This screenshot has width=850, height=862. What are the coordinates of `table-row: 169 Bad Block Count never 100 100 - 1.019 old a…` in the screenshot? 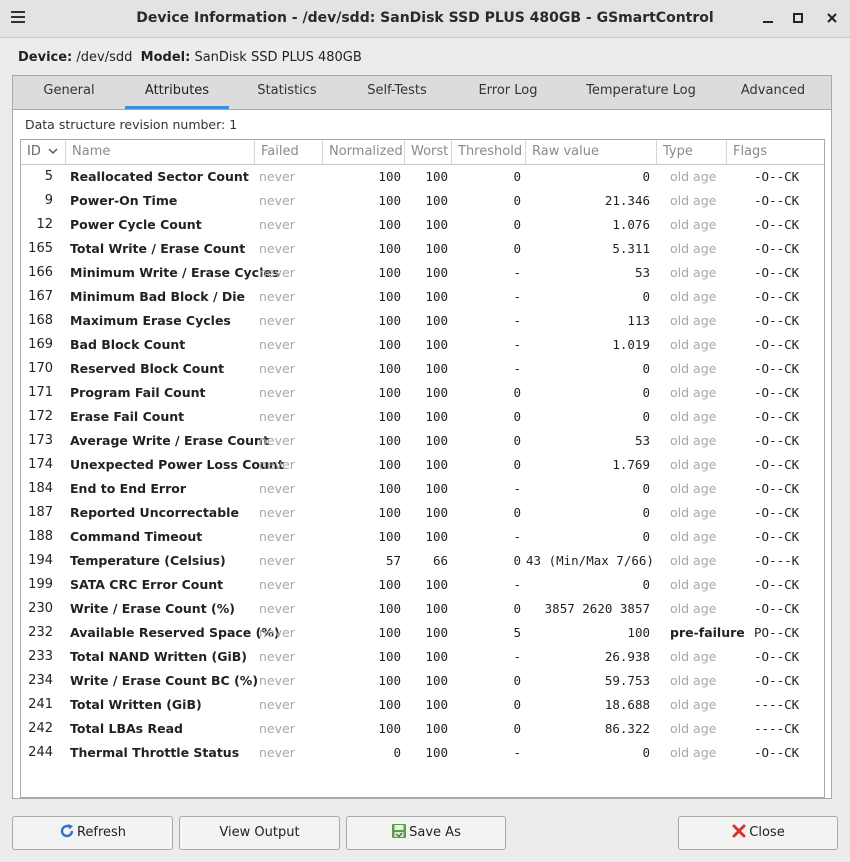 It's located at (422, 345).